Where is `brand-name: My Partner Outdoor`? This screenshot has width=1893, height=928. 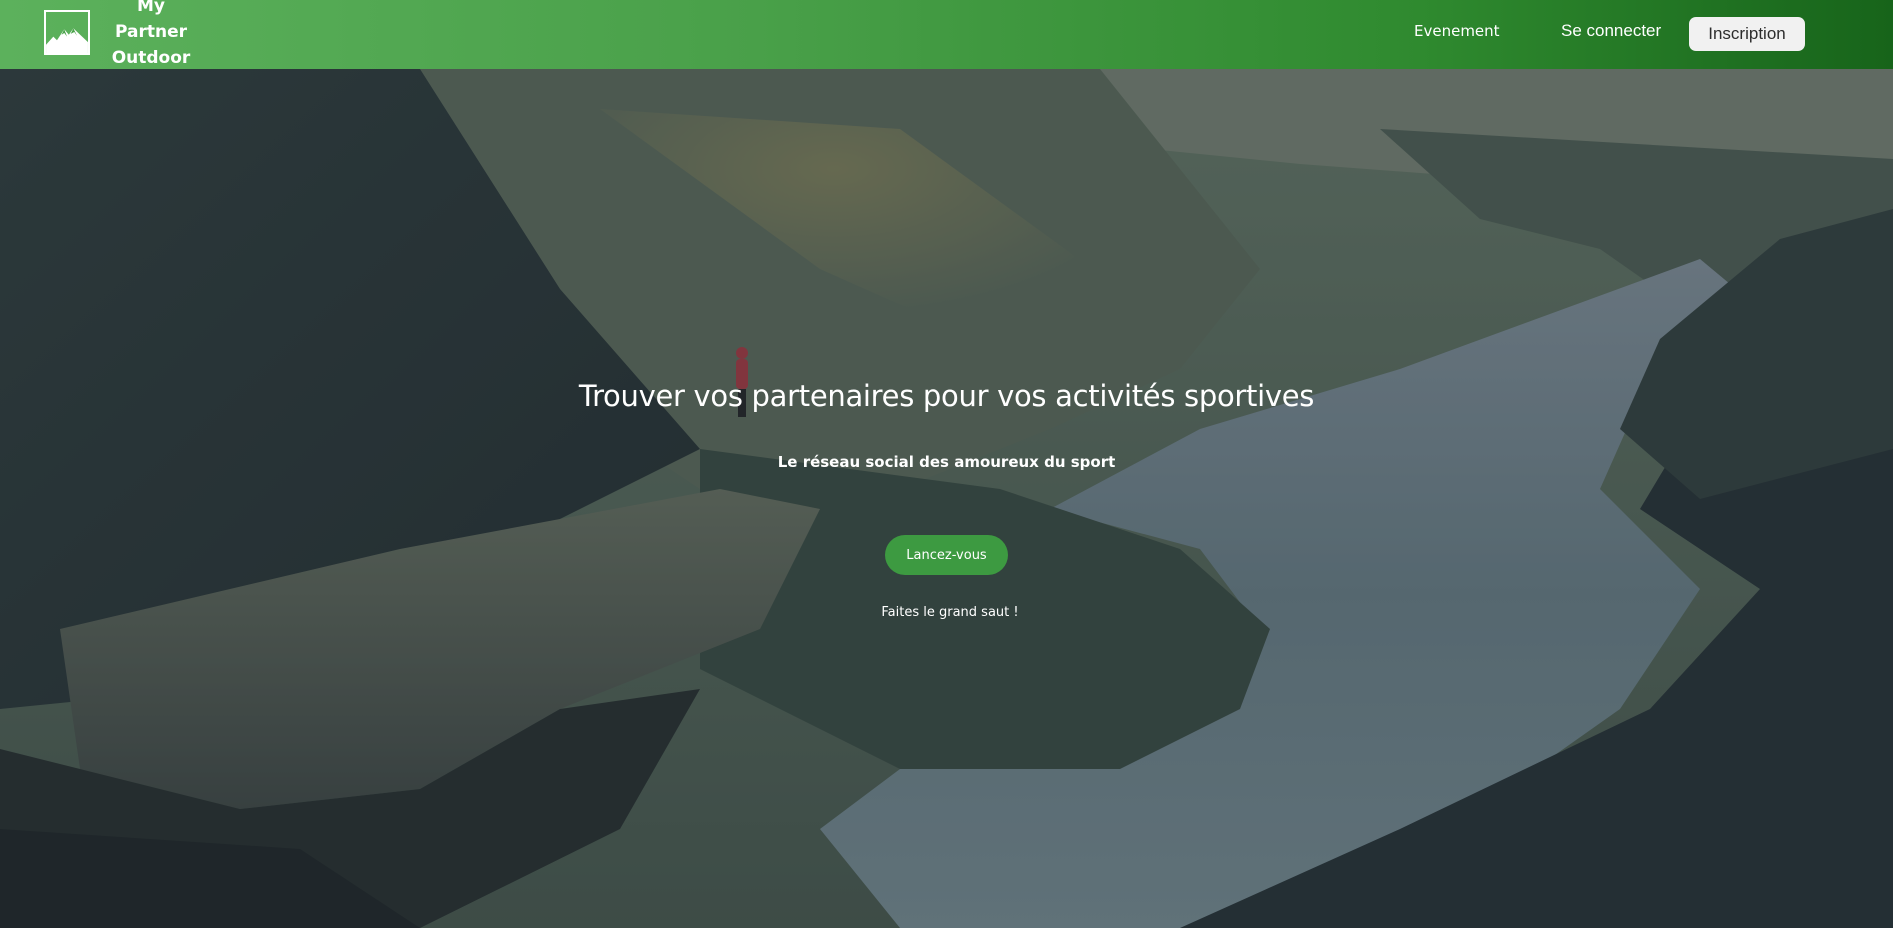 brand-name: My Partner Outdoor is located at coordinates (151, 35).